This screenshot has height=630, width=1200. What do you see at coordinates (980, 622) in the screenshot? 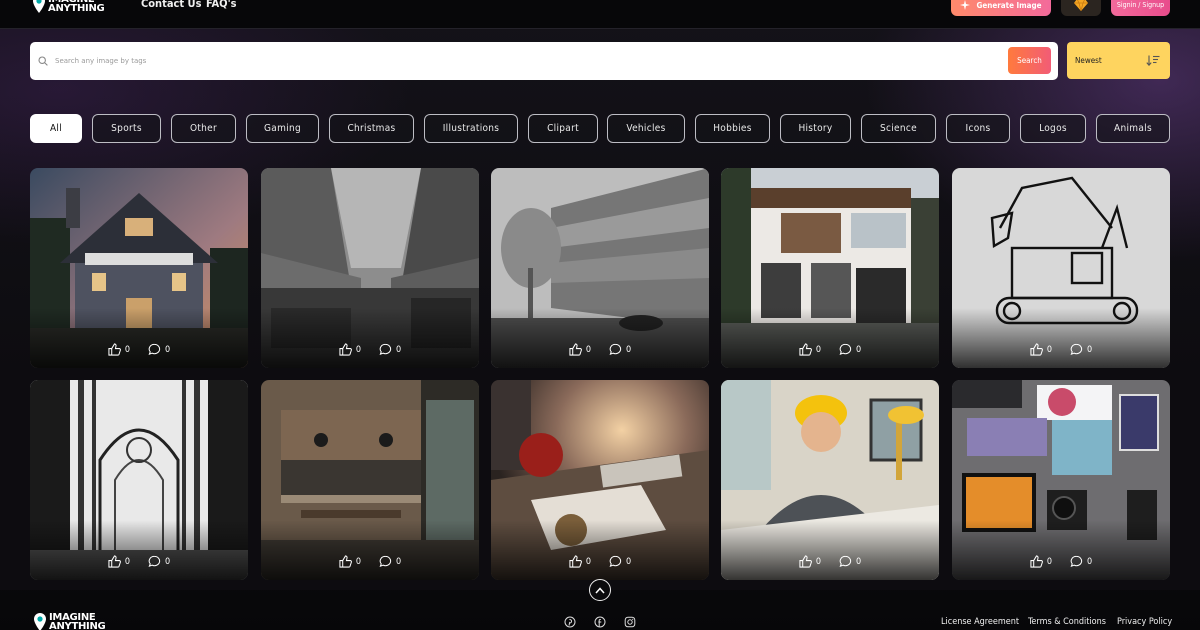
I see `license-agreement-link: License Agreement` at bounding box center [980, 622].